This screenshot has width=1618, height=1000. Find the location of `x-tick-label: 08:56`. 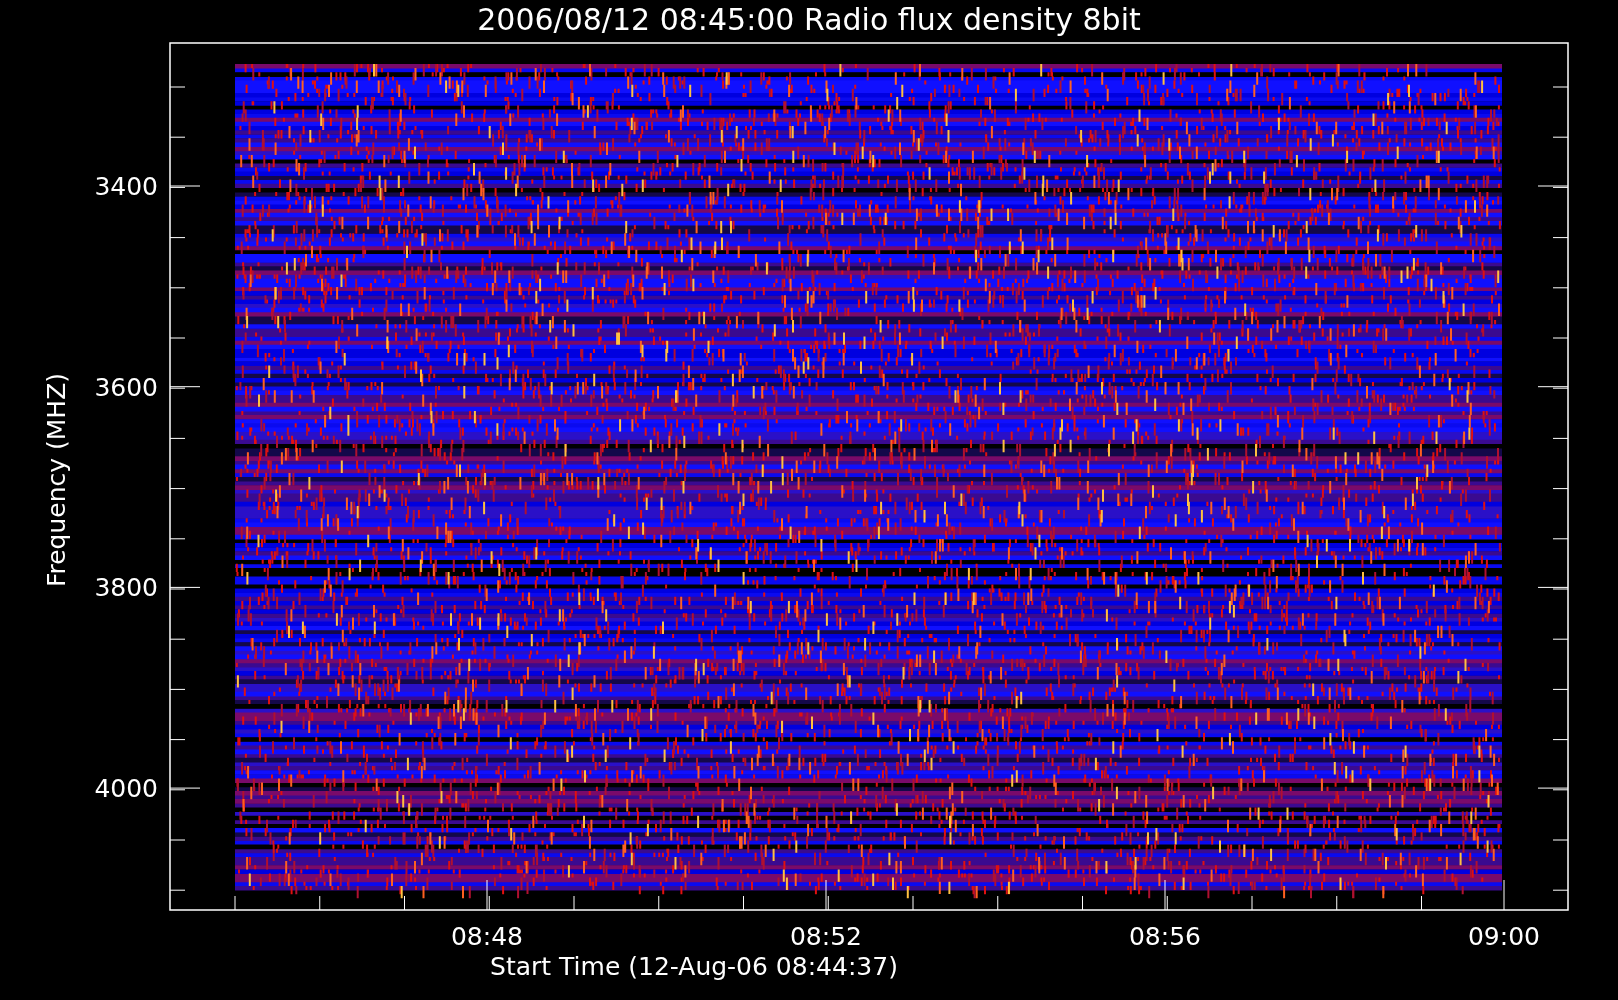

x-tick-label: 08:56 is located at coordinates (1165, 936).